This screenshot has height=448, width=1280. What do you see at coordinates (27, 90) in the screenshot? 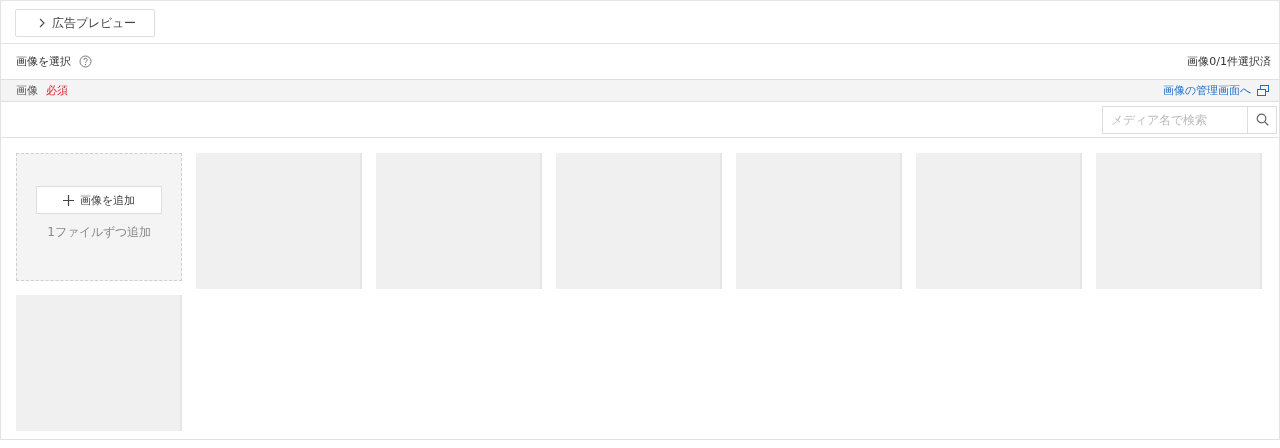
I see `field-label: 画像` at bounding box center [27, 90].